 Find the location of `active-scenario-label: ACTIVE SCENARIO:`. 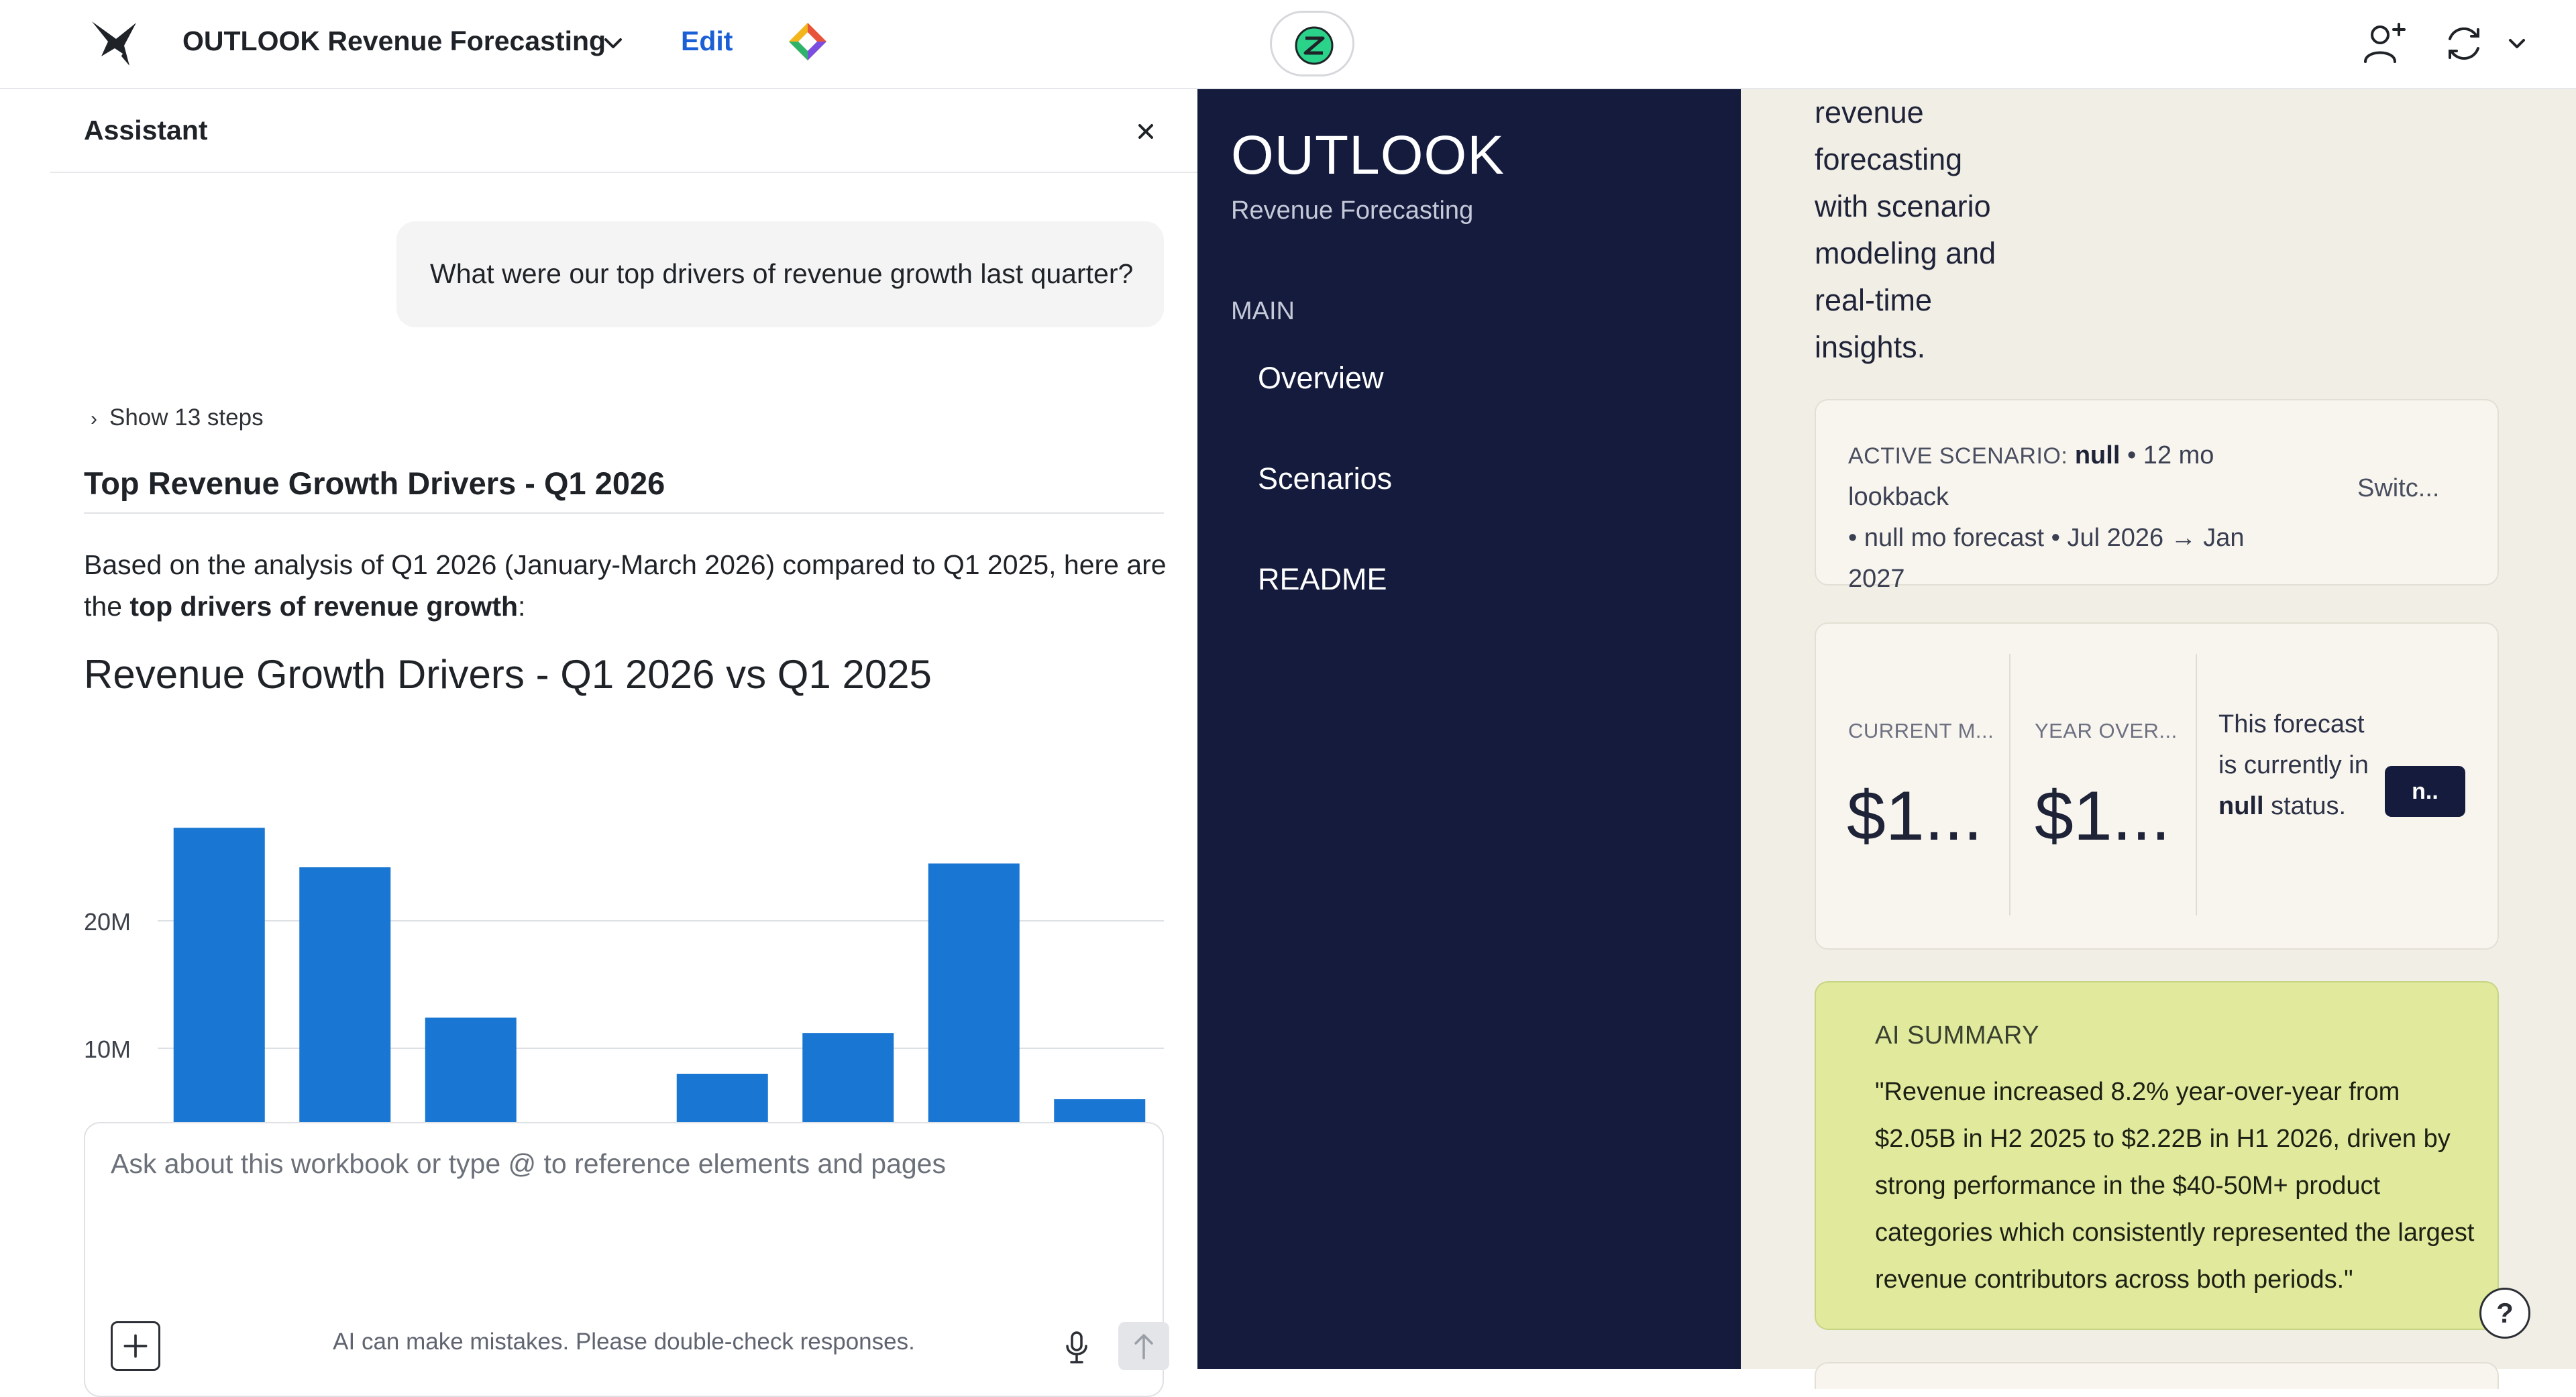

active-scenario-label: ACTIVE SCENARIO: is located at coordinates (1958, 456).